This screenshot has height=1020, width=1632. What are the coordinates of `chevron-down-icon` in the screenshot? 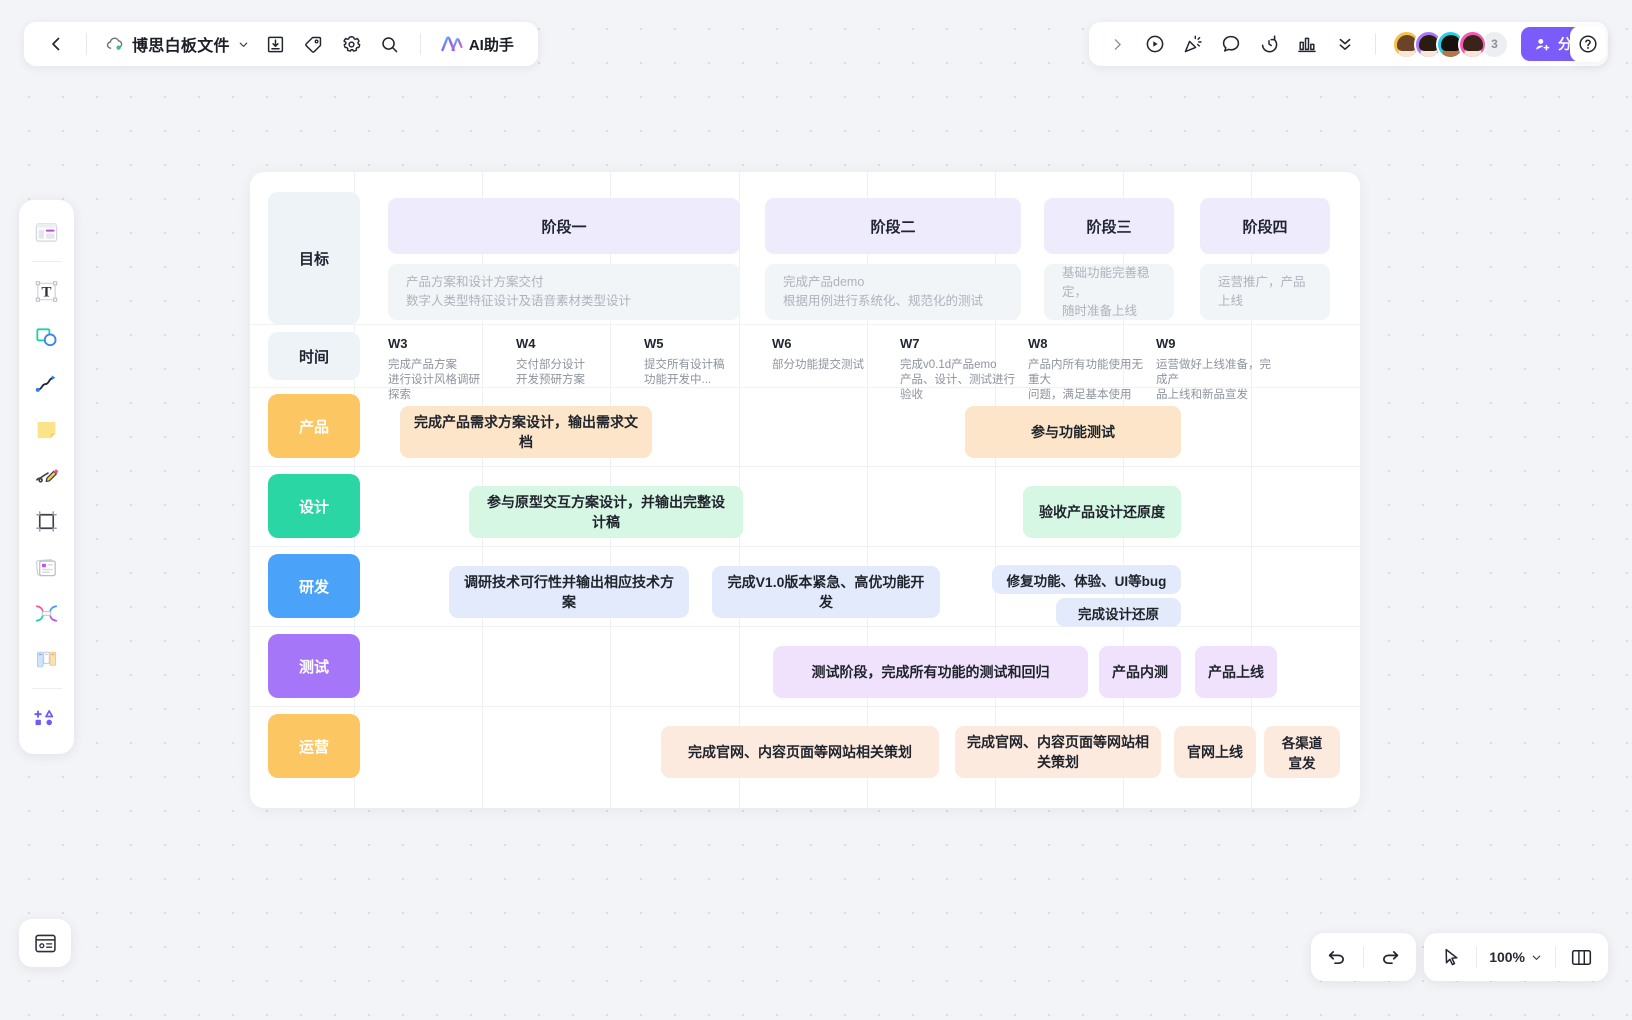 It's located at (243, 44).